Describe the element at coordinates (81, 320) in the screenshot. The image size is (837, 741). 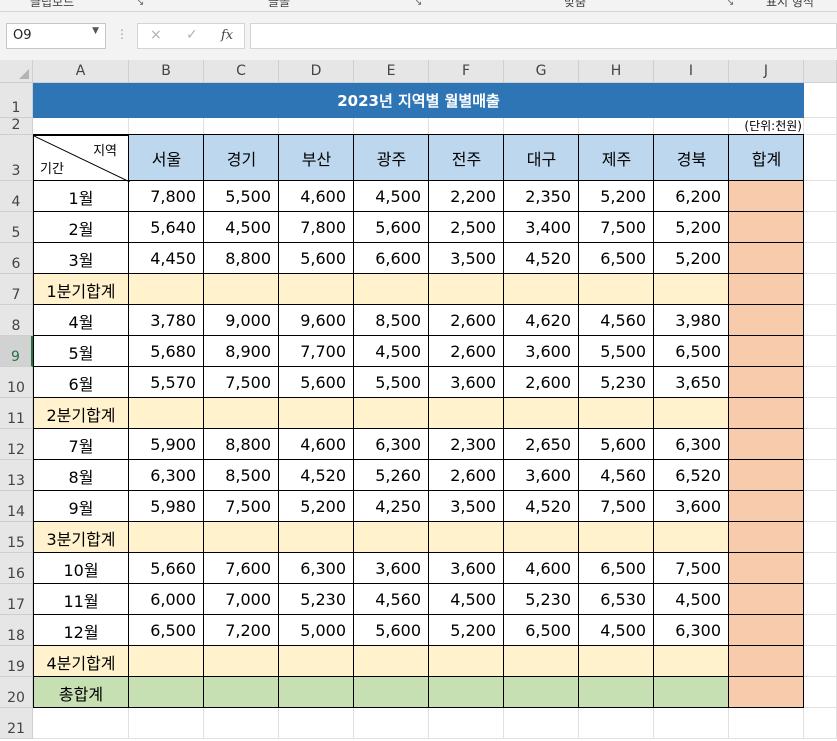
I see `month-label: 4월` at that location.